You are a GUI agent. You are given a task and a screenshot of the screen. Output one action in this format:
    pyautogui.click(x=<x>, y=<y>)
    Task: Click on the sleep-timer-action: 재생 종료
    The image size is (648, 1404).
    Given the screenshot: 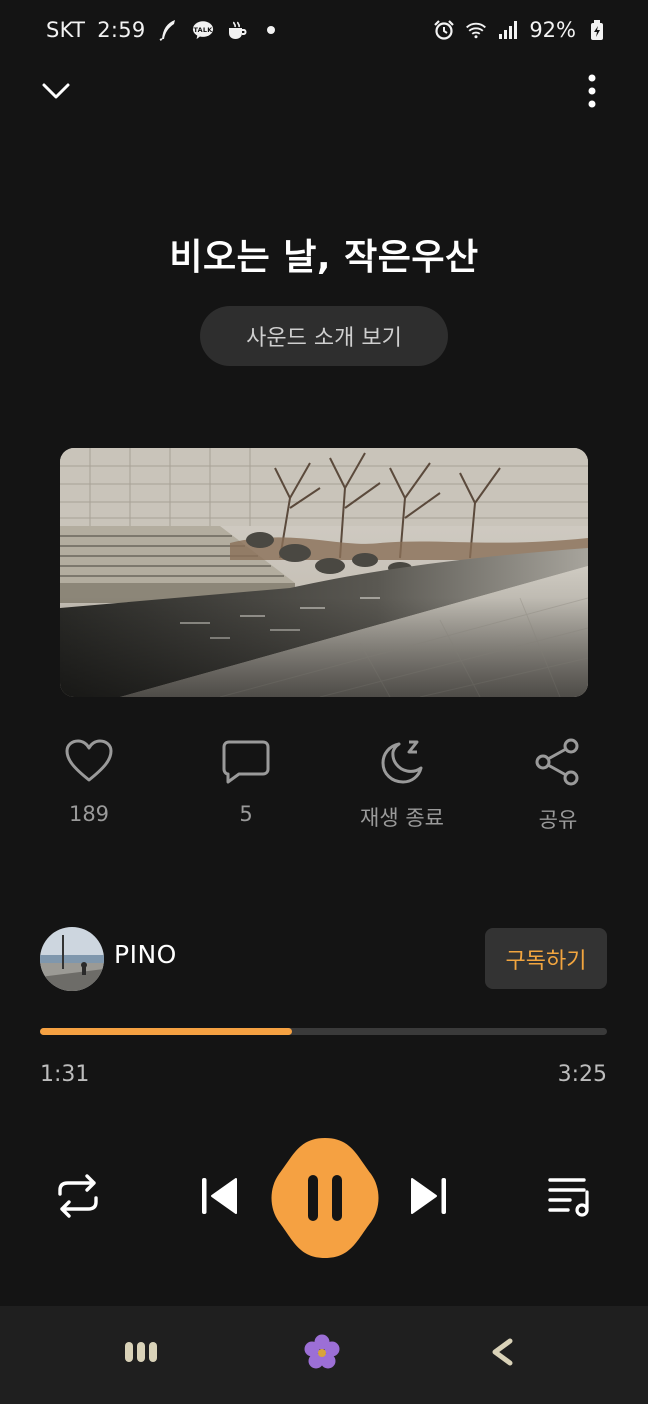 What is the action you would take?
    pyautogui.click(x=402, y=785)
    